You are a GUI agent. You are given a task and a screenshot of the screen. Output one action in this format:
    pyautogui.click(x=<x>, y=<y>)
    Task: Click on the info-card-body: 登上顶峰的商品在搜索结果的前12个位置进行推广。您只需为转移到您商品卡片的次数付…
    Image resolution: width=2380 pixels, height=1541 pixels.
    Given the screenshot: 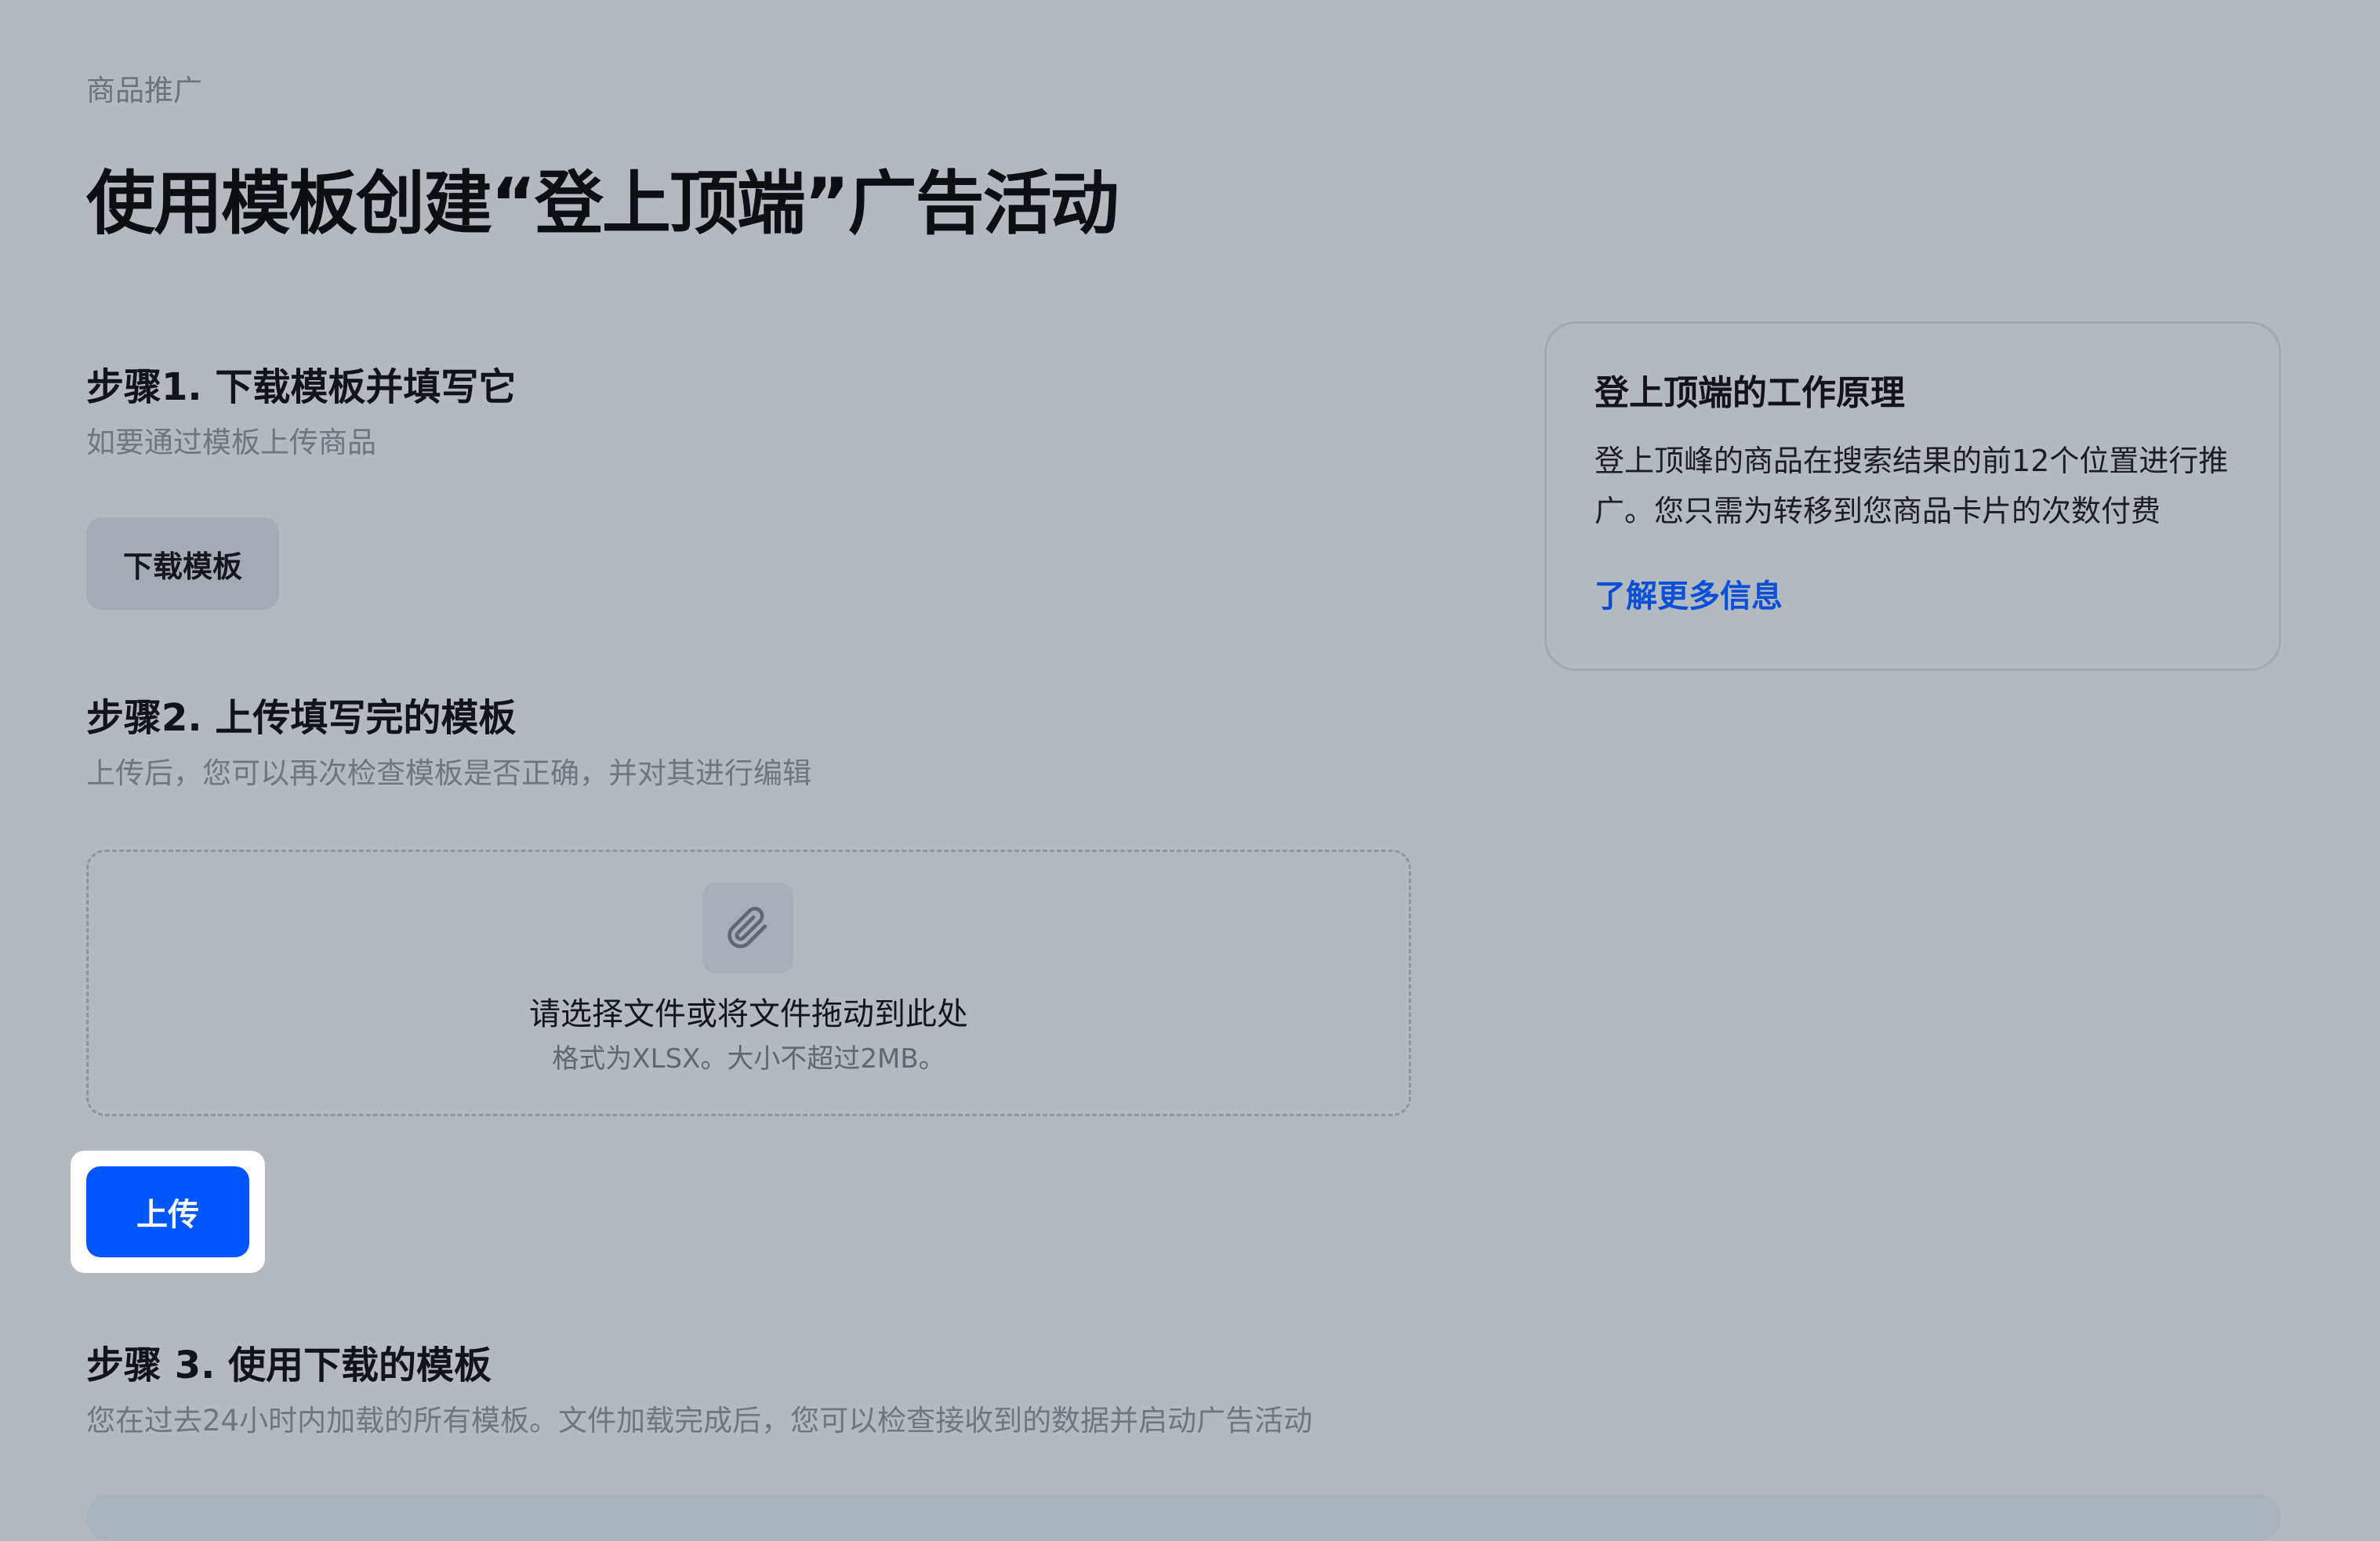 What is the action you would take?
    pyautogui.click(x=1912, y=486)
    